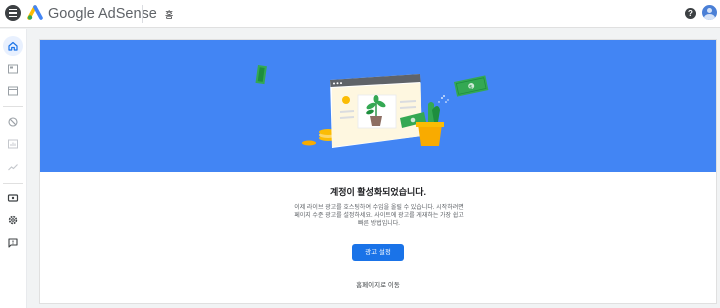 Image resolution: width=720 pixels, height=308 pixels. Describe the element at coordinates (102, 14) in the screenshot. I see `product-name: Google AdSense` at that location.